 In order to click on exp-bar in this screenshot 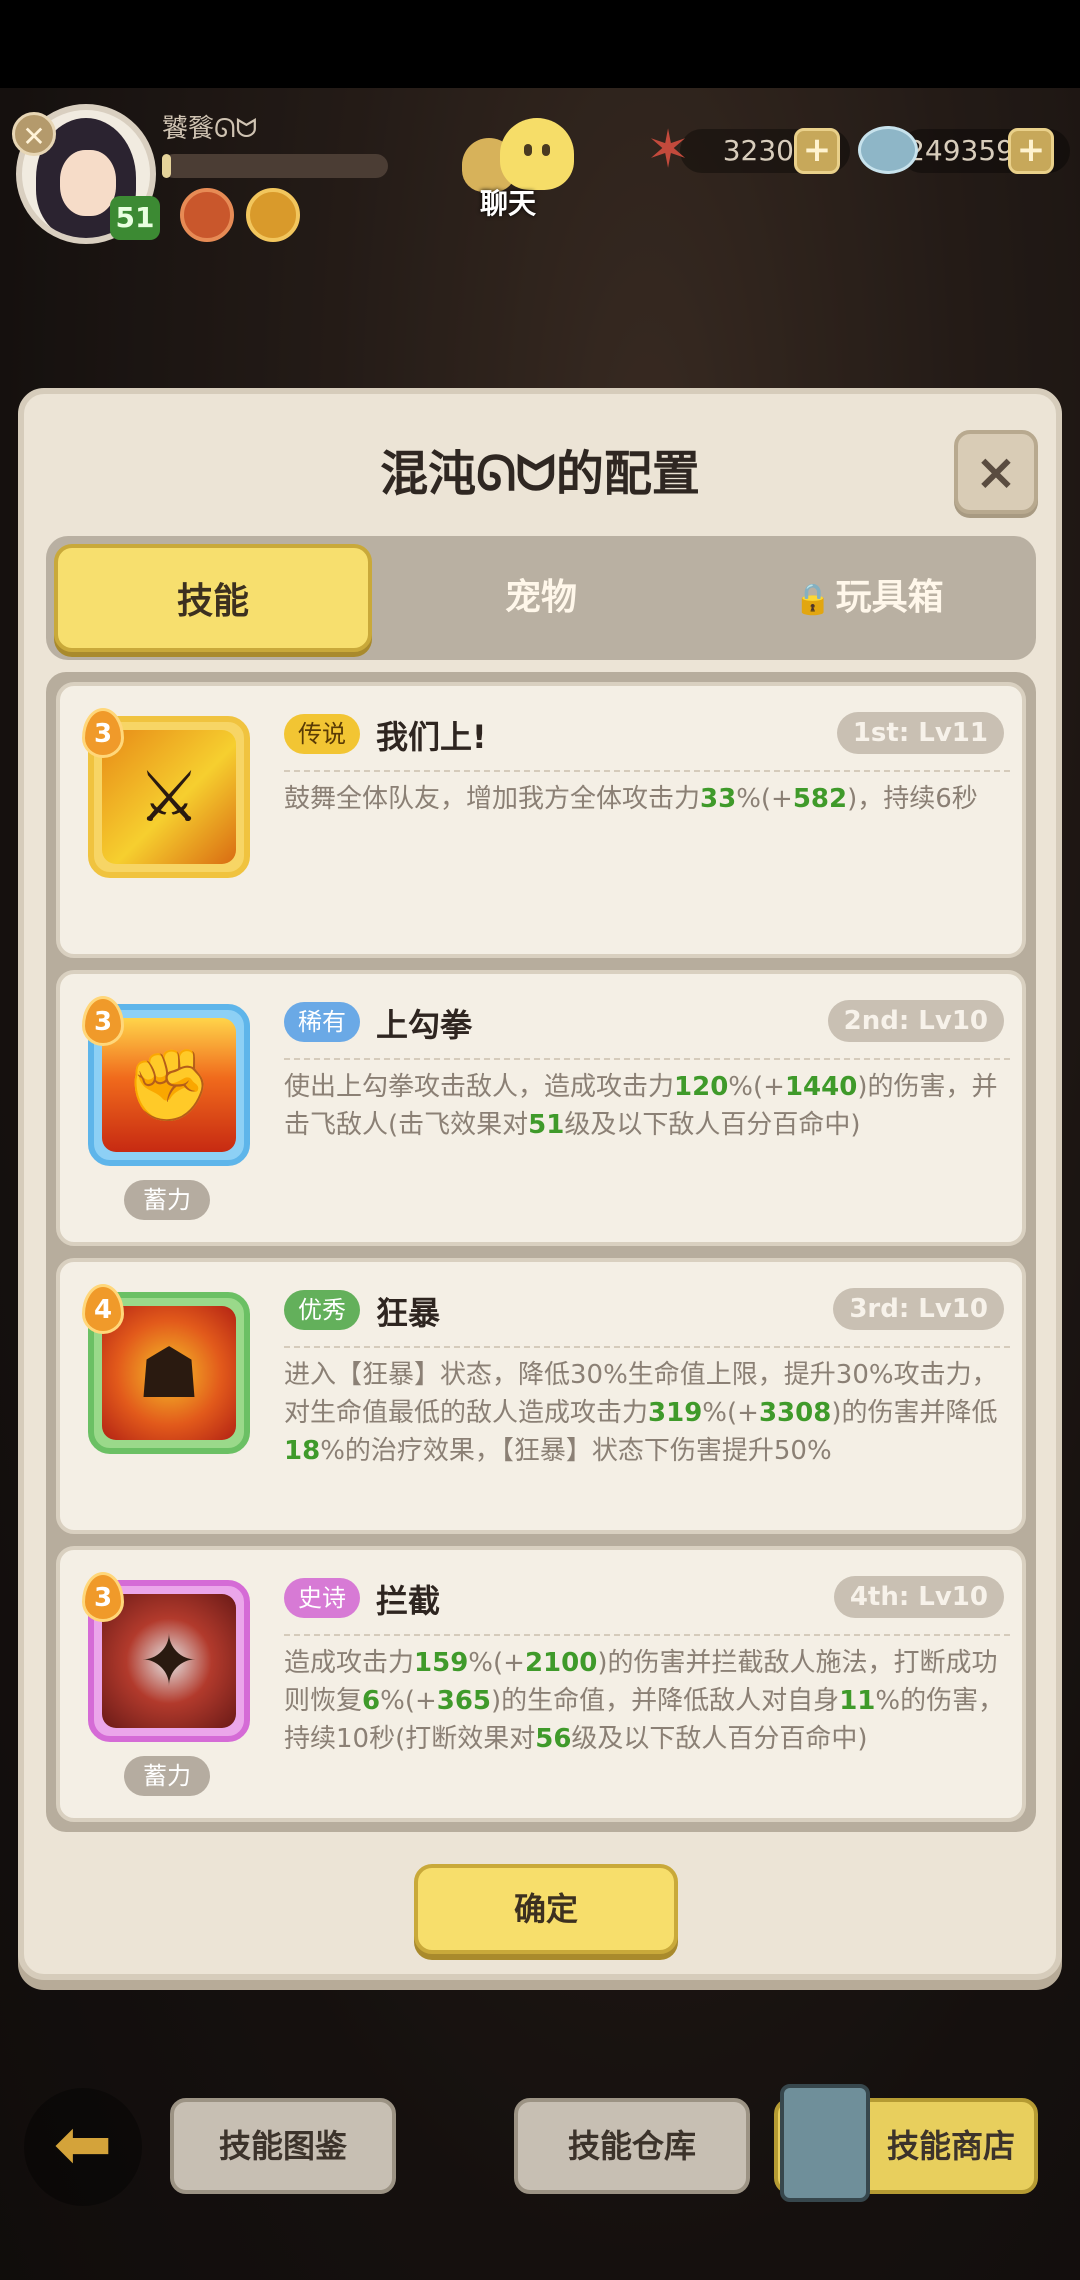, I will do `click(275, 166)`.